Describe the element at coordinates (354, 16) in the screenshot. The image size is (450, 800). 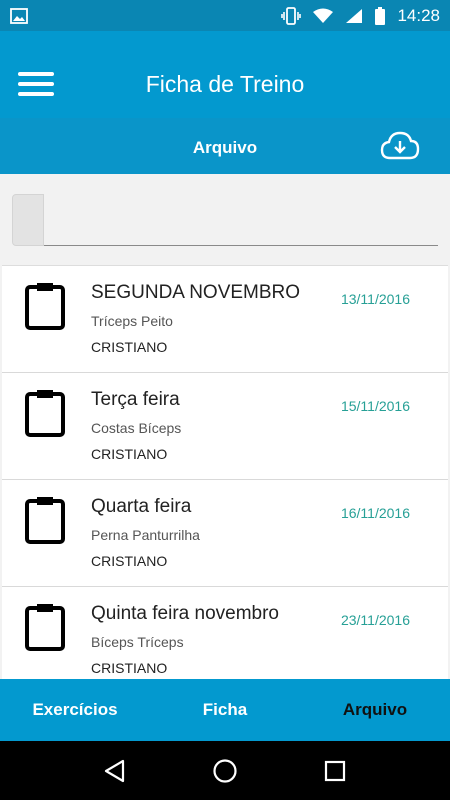
I see `signal-icon` at that location.